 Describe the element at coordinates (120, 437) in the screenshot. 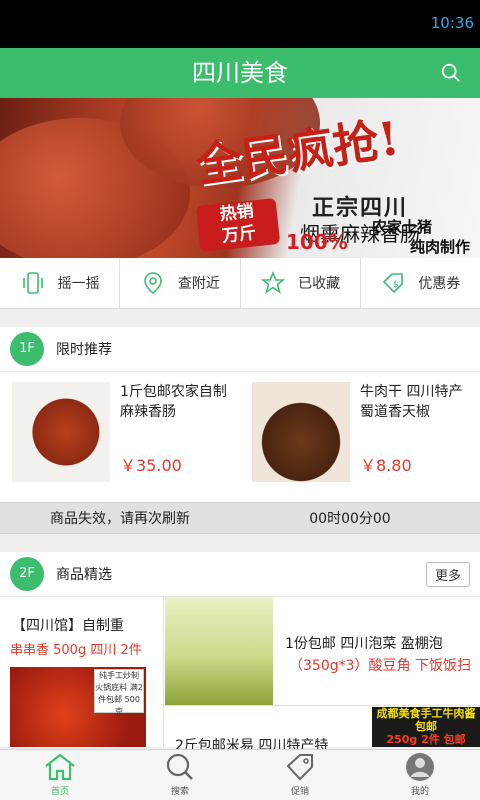

I see `product-card: 1斤包邮农家自制麻辣香肠 ￥35.00` at that location.